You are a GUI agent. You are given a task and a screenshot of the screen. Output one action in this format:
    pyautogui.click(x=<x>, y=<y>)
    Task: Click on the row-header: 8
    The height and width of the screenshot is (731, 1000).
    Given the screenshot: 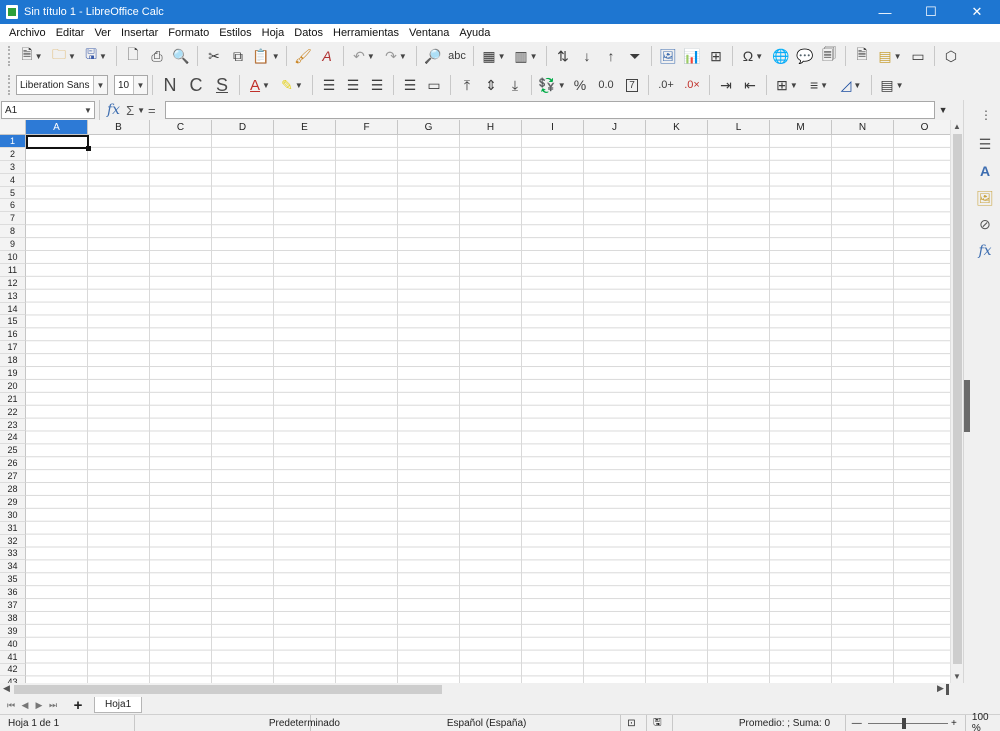 What is the action you would take?
    pyautogui.click(x=13, y=232)
    